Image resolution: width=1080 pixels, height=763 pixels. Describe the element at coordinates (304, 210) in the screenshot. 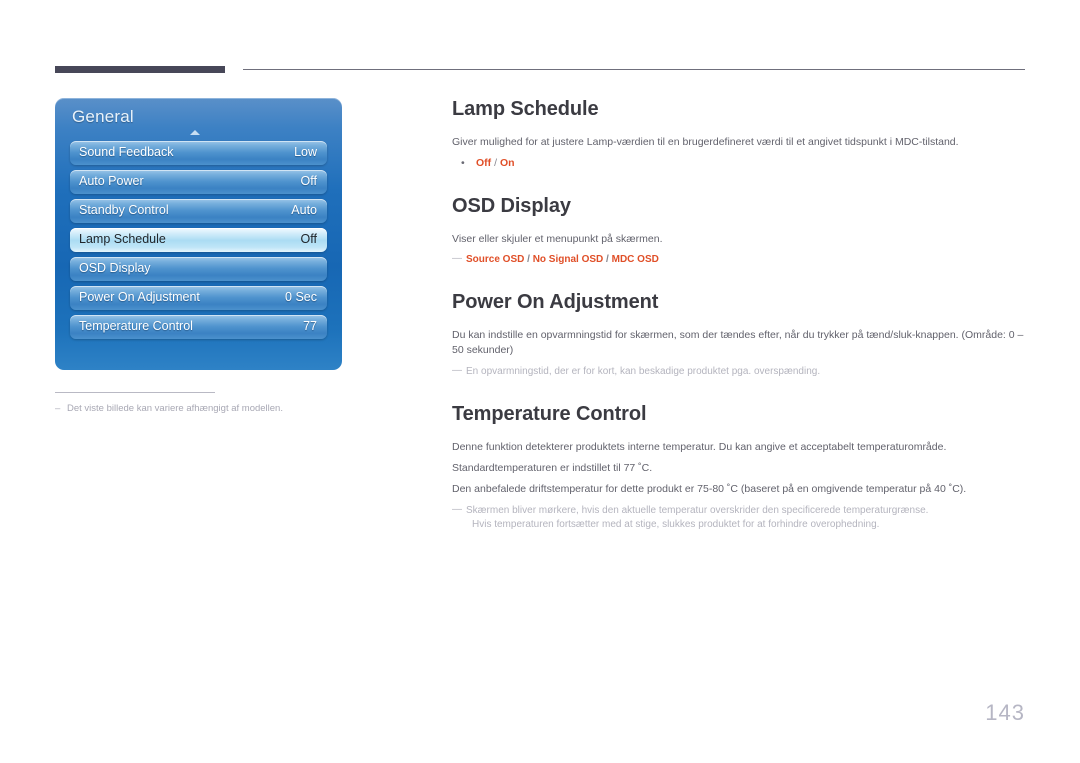

I see `osd-row-value: Auto` at that location.